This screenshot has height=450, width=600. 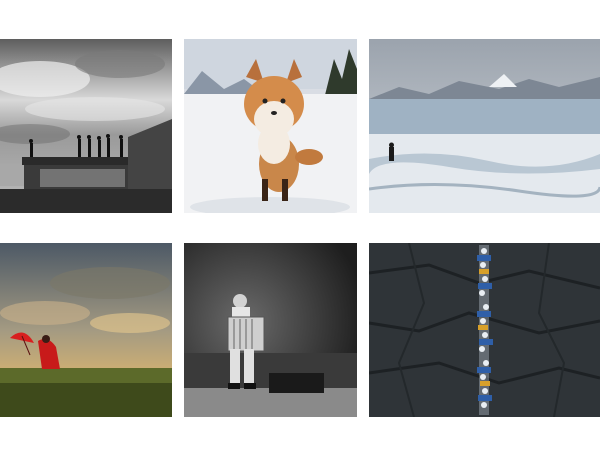 I want to click on fox-in-snow-photo, so click(x=270, y=126).